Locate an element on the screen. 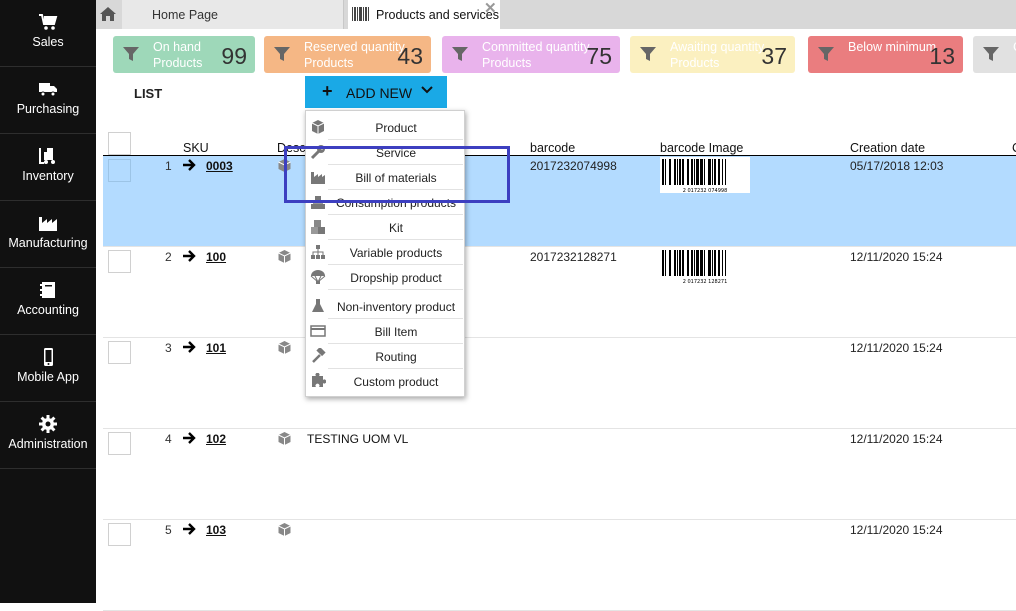 The height and width of the screenshot is (611, 1016). gear-icon is located at coordinates (48, 424).